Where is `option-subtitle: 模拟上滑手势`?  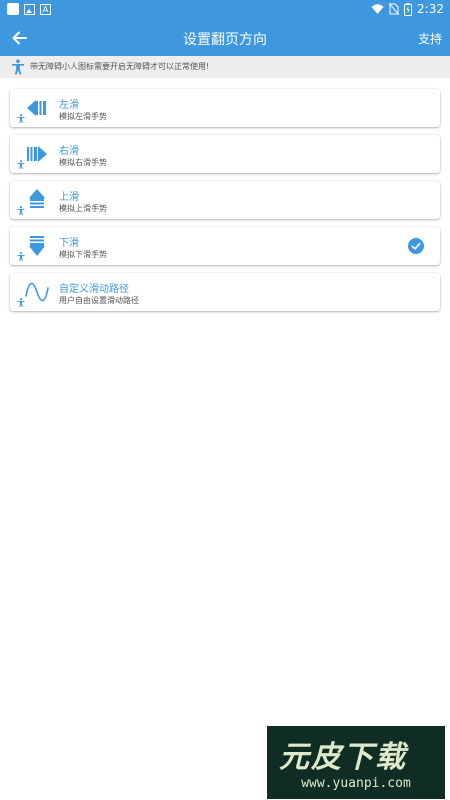 option-subtitle: 模拟上滑手势 is located at coordinates (83, 208).